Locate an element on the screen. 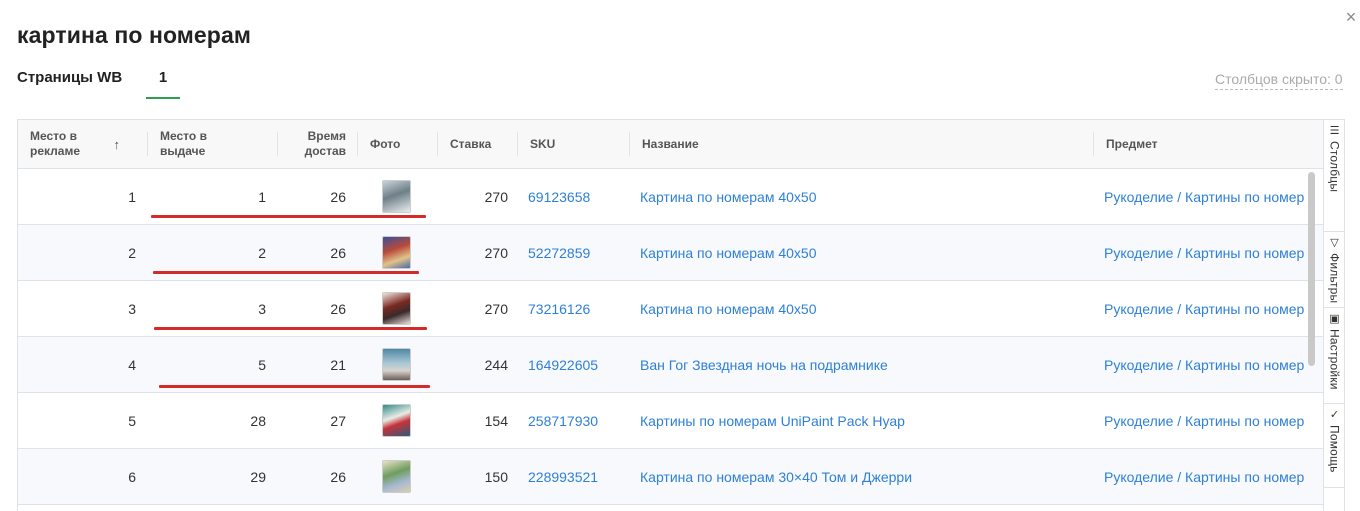  header-name: Название is located at coordinates (862, 144).